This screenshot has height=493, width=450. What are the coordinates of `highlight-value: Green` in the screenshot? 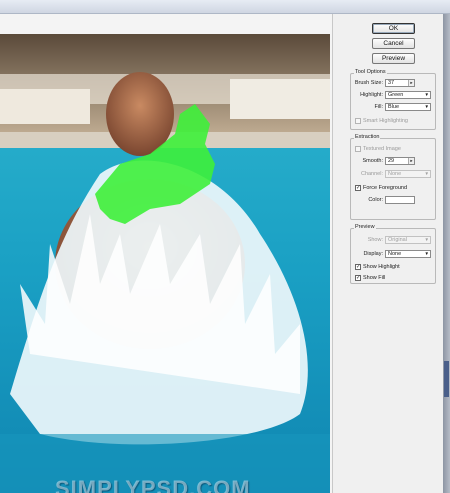 It's located at (396, 95).